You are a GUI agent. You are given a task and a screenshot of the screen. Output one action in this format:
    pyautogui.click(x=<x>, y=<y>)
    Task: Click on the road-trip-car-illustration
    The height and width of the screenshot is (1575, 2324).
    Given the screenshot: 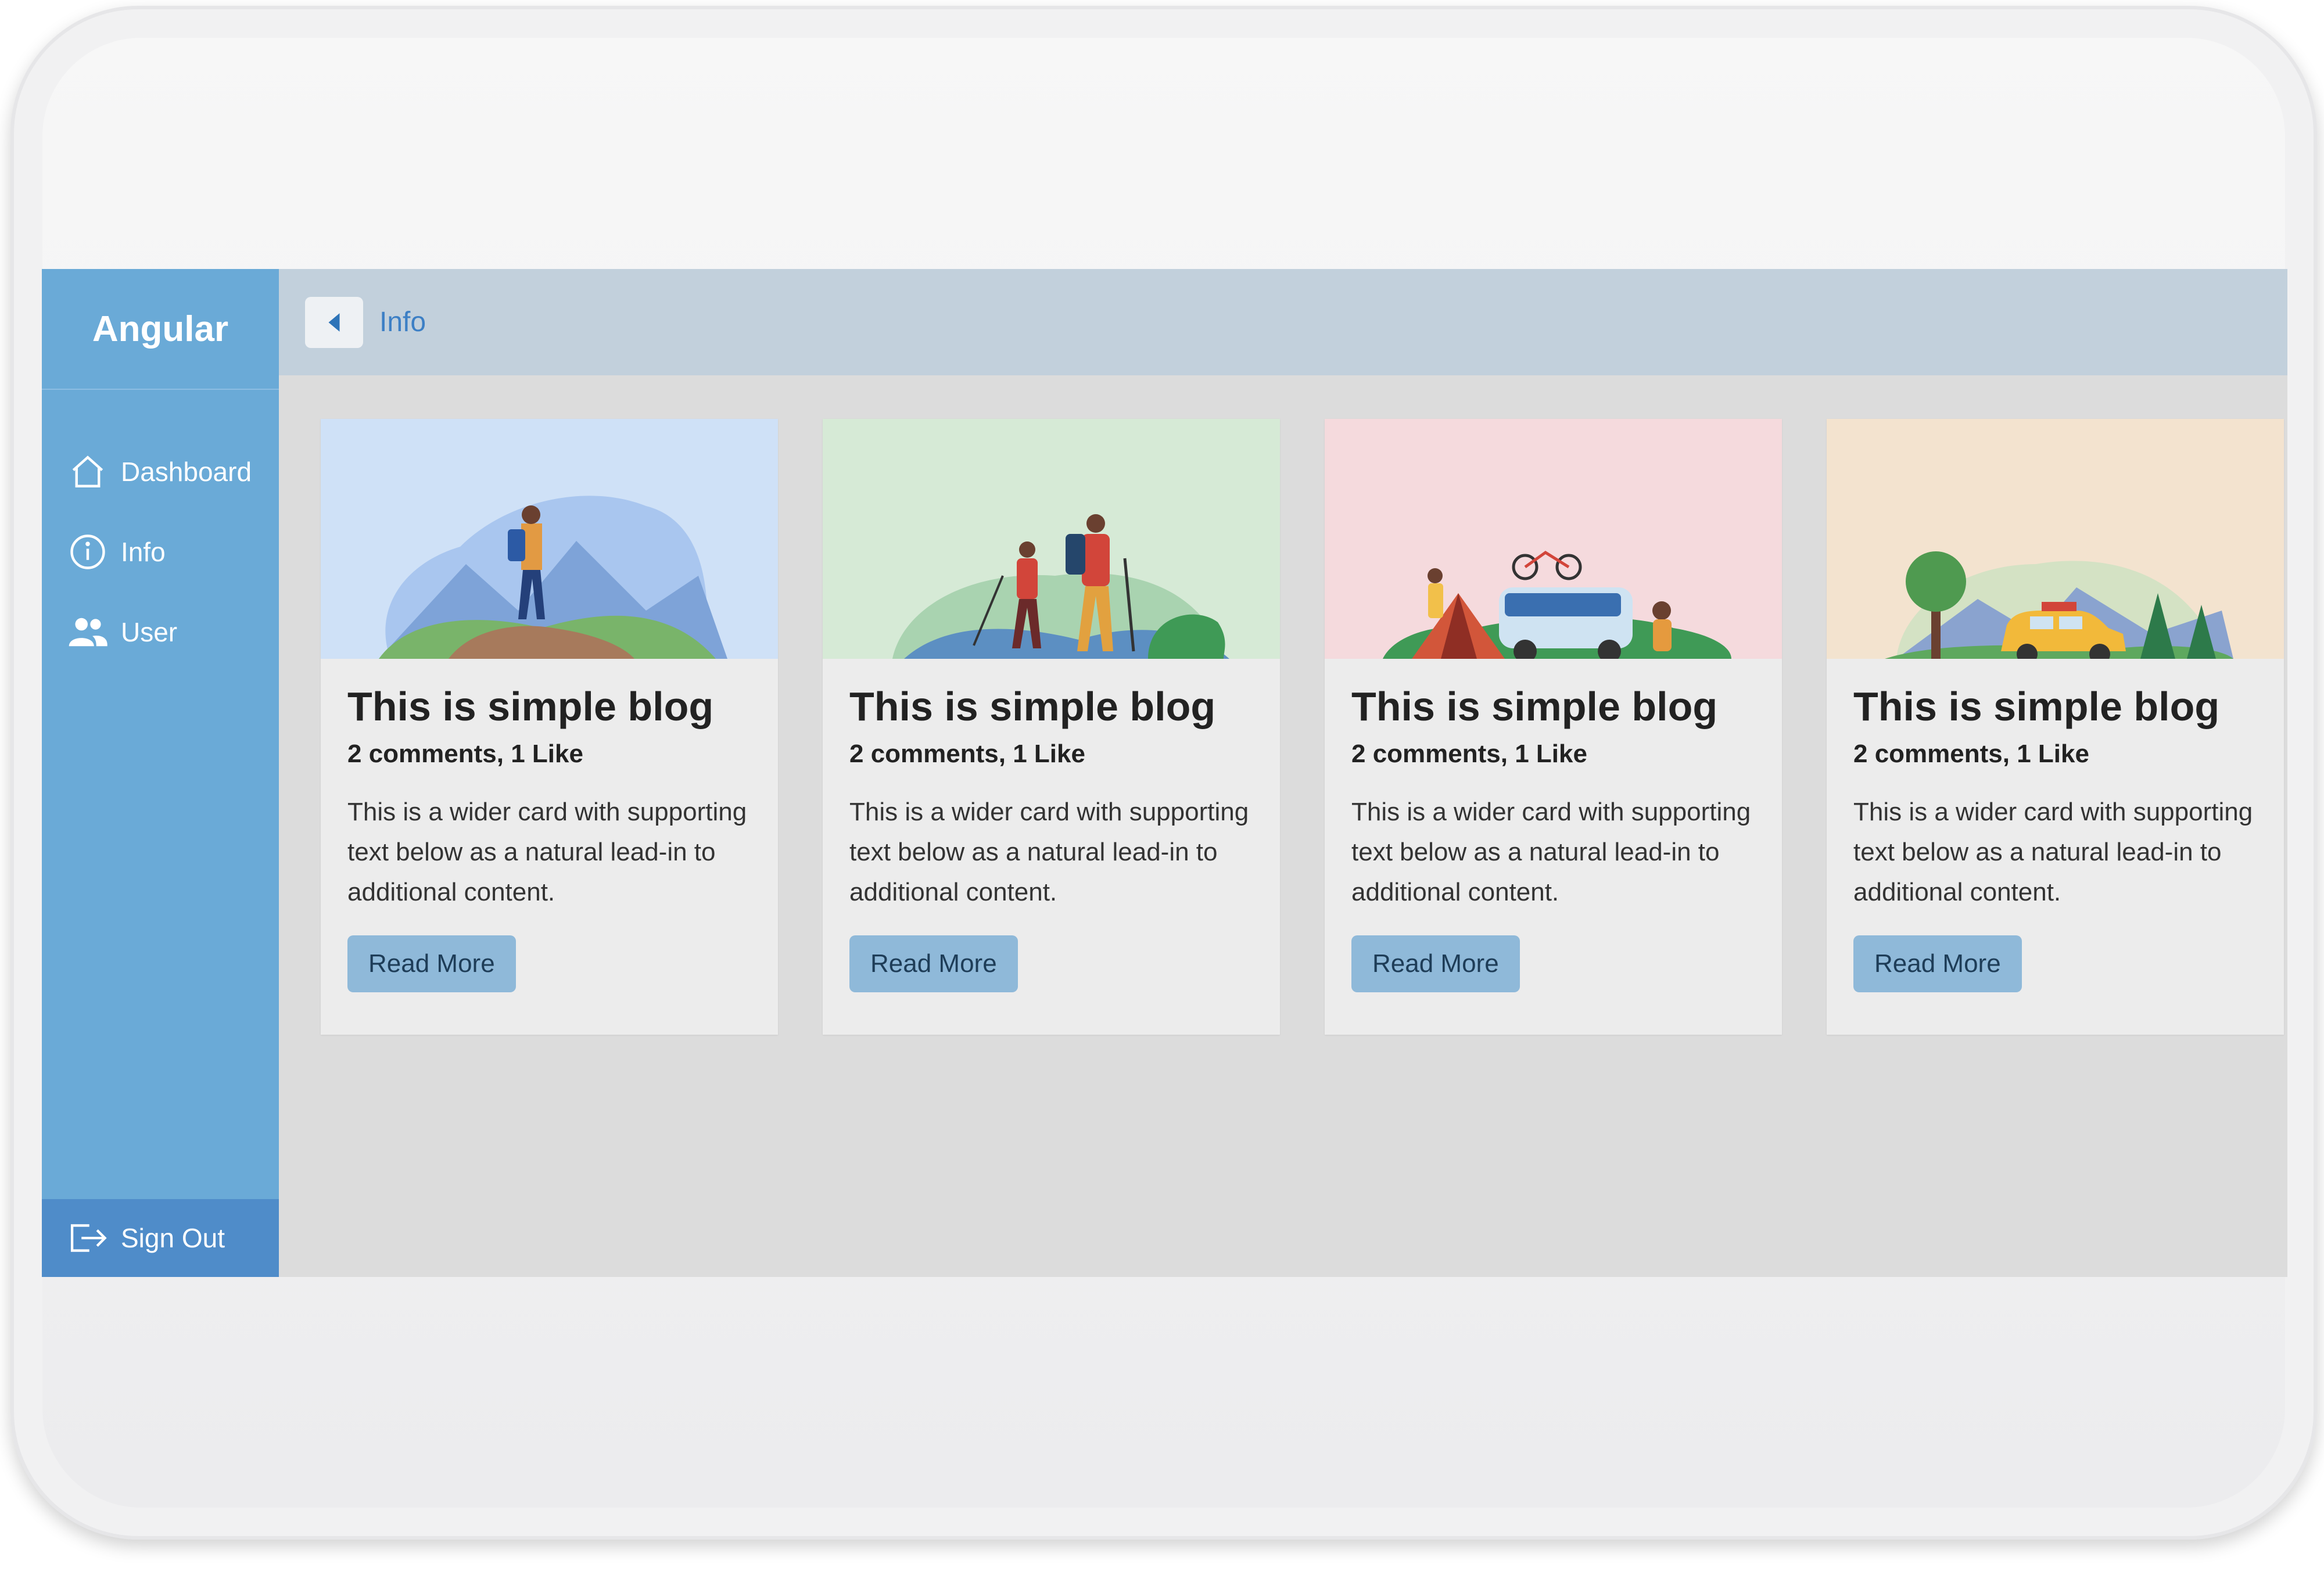 What is the action you would take?
    pyautogui.click(x=2055, y=539)
    